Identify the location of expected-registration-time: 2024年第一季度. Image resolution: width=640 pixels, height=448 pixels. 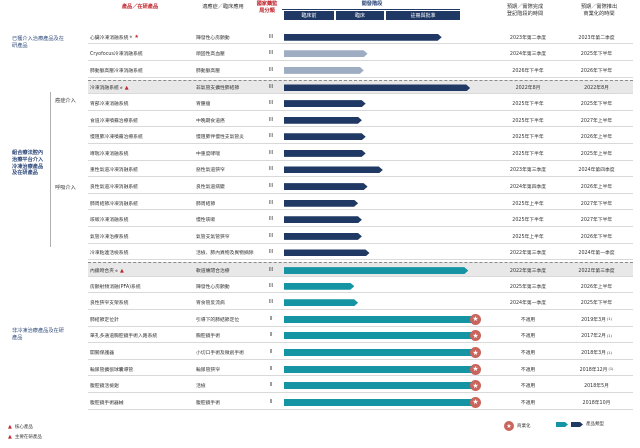
(528, 303).